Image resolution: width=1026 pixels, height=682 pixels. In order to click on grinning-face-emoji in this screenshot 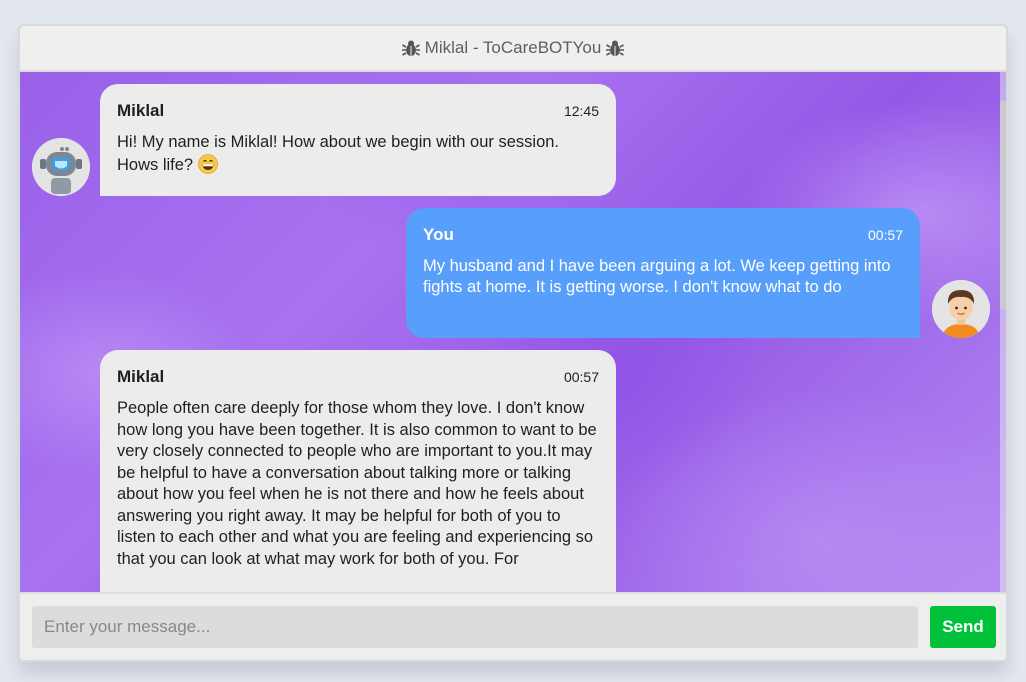, I will do `click(207, 163)`.